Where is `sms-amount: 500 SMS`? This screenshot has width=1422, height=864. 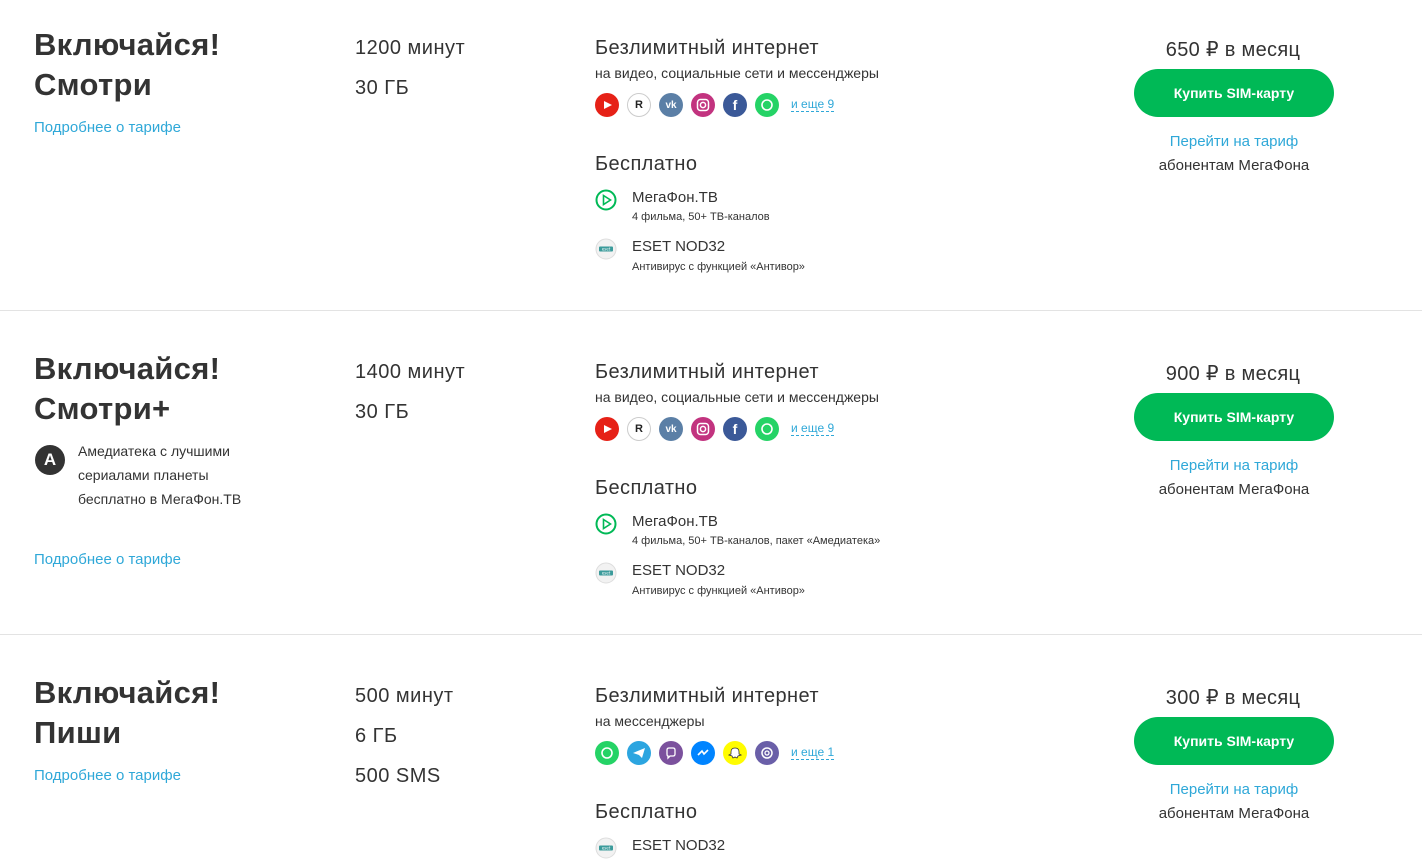 sms-amount: 500 SMS is located at coordinates (398, 776).